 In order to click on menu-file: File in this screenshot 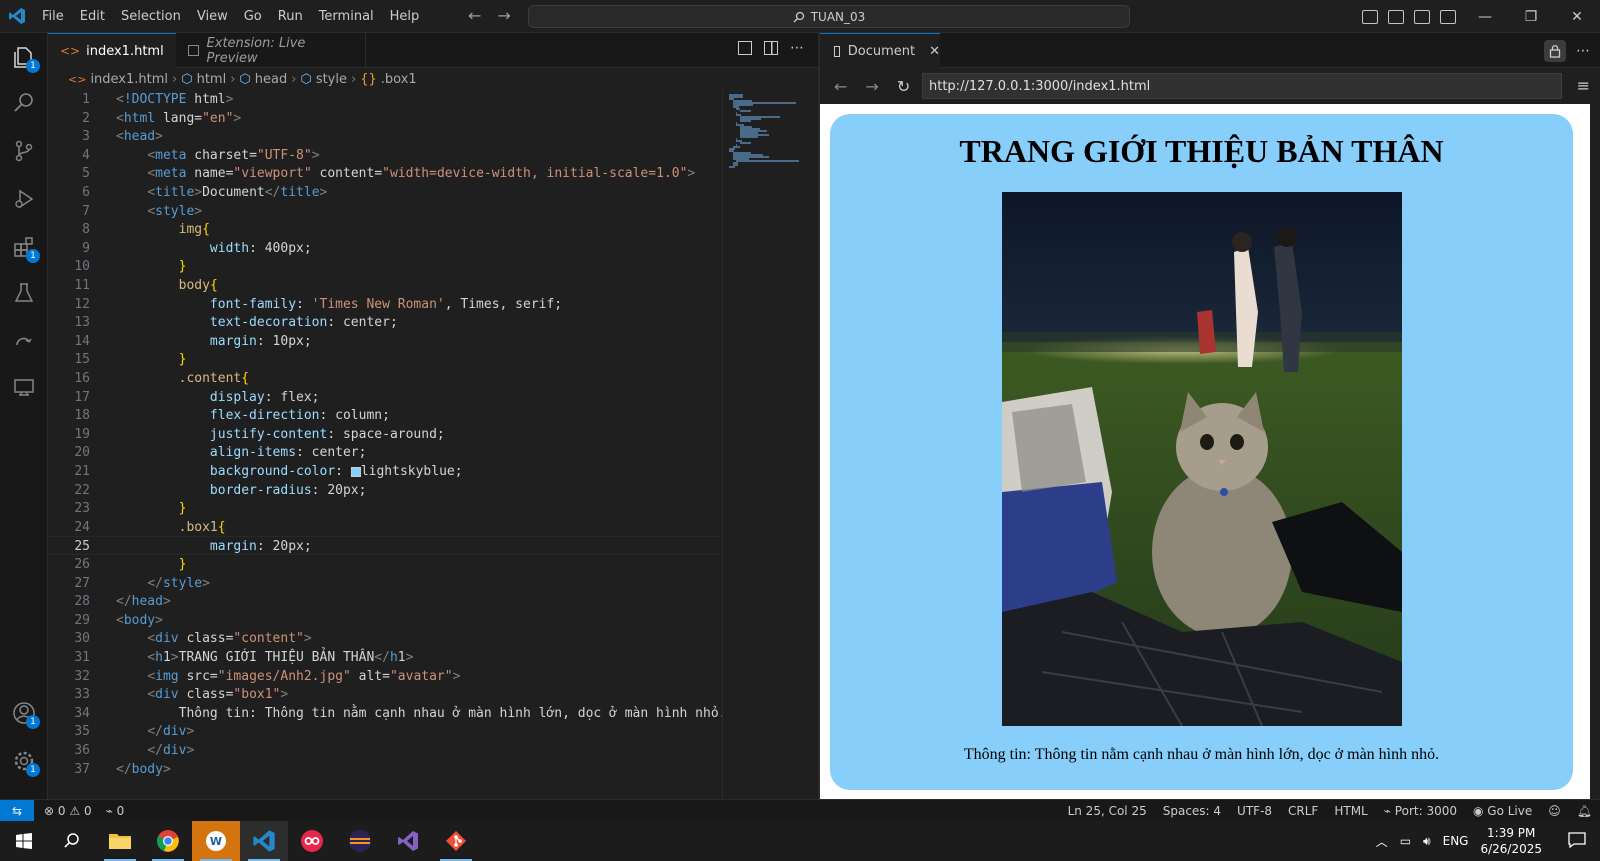, I will do `click(53, 16)`.